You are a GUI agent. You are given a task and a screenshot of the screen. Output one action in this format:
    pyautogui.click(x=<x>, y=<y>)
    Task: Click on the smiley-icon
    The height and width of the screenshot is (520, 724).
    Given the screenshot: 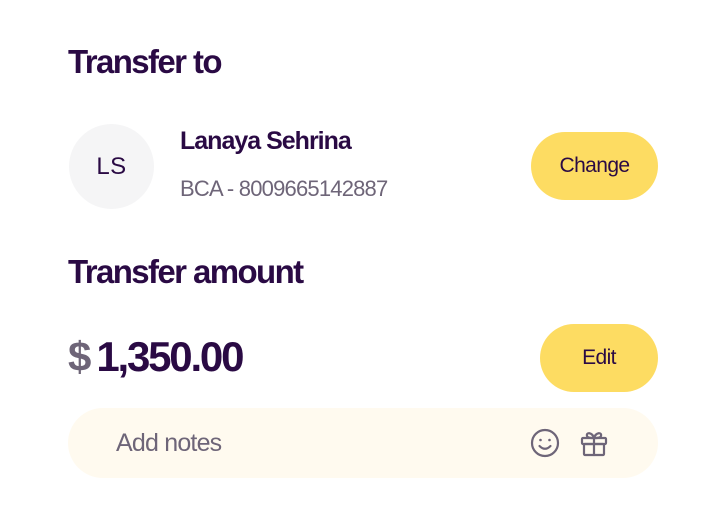 What is the action you would take?
    pyautogui.click(x=545, y=443)
    